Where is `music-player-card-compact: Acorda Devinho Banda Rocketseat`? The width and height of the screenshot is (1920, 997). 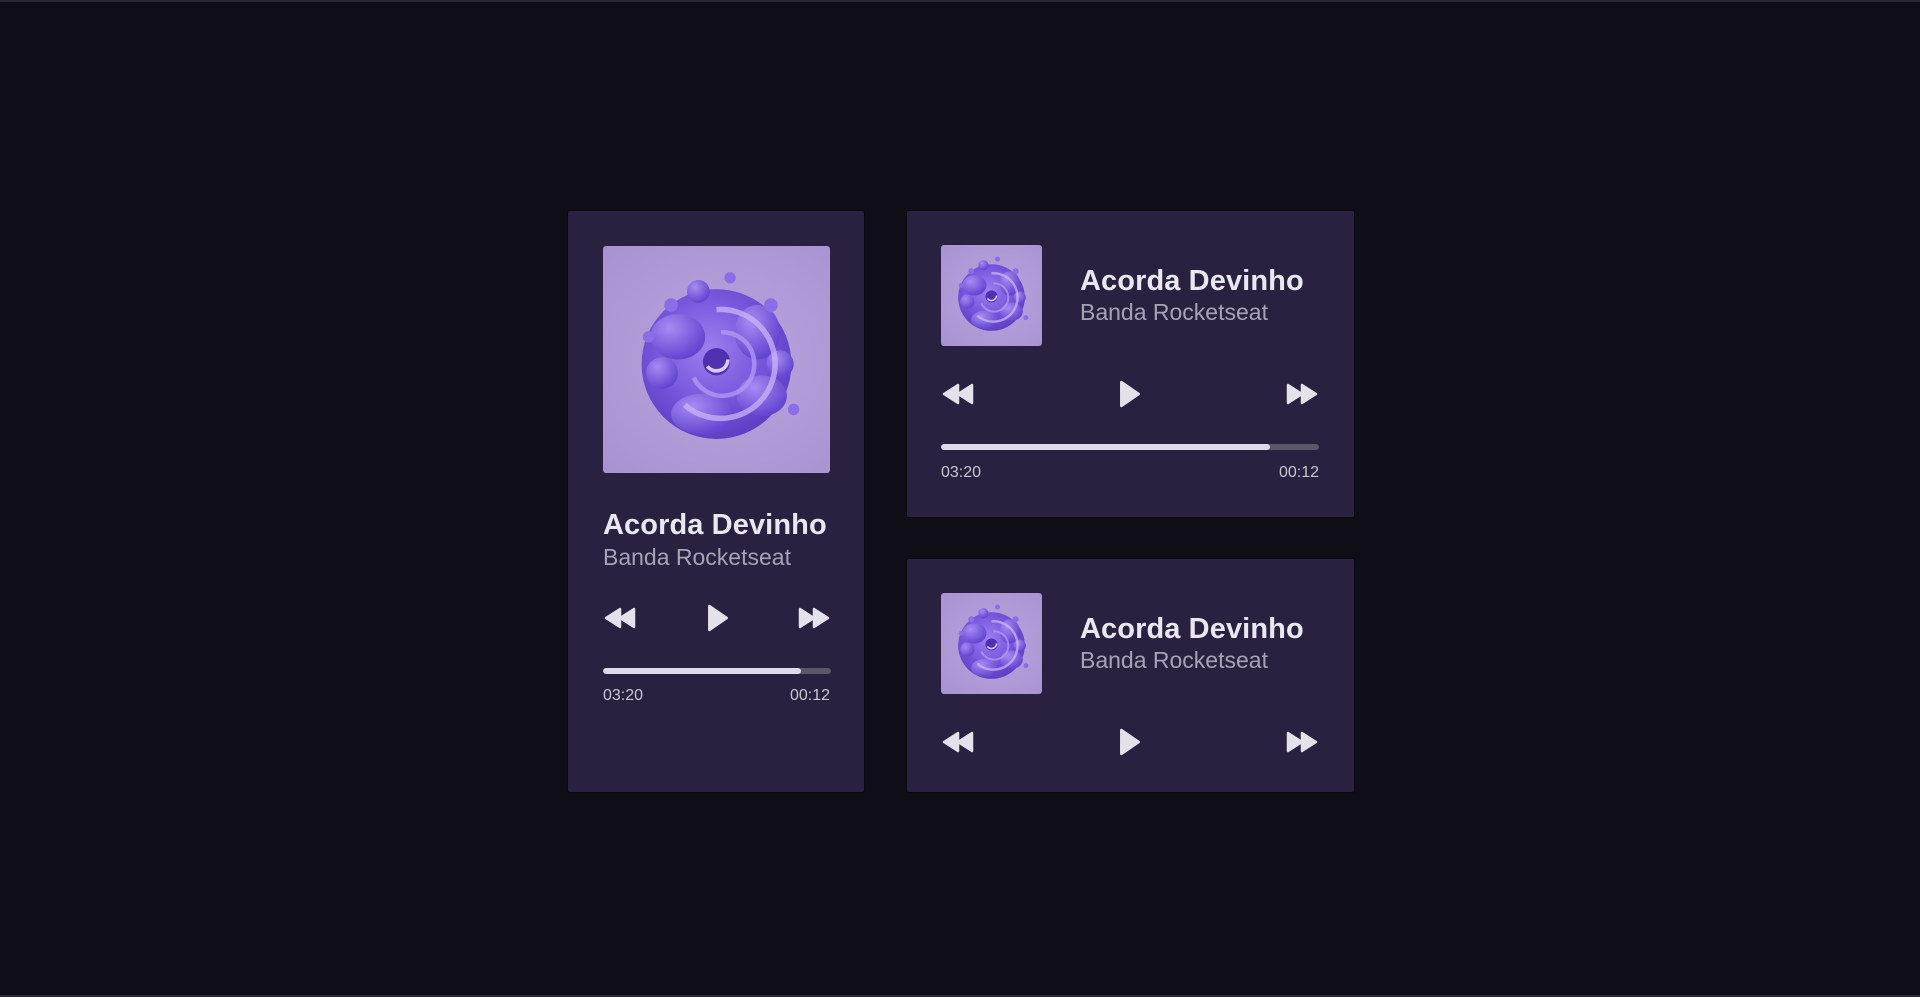
music-player-card-compact: Acorda Devinho Banda Rocketseat is located at coordinates (1130, 675).